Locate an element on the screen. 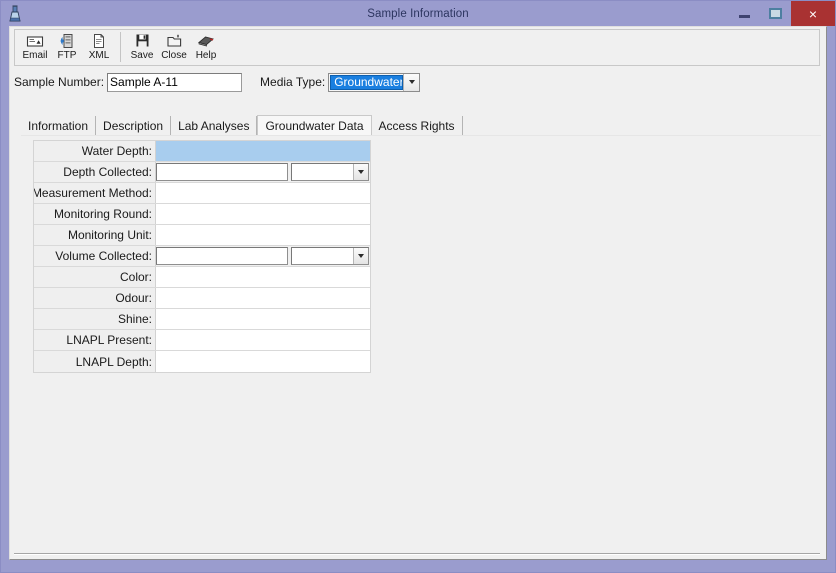  volume-collected-label: Volume Collected: is located at coordinates (95, 256).